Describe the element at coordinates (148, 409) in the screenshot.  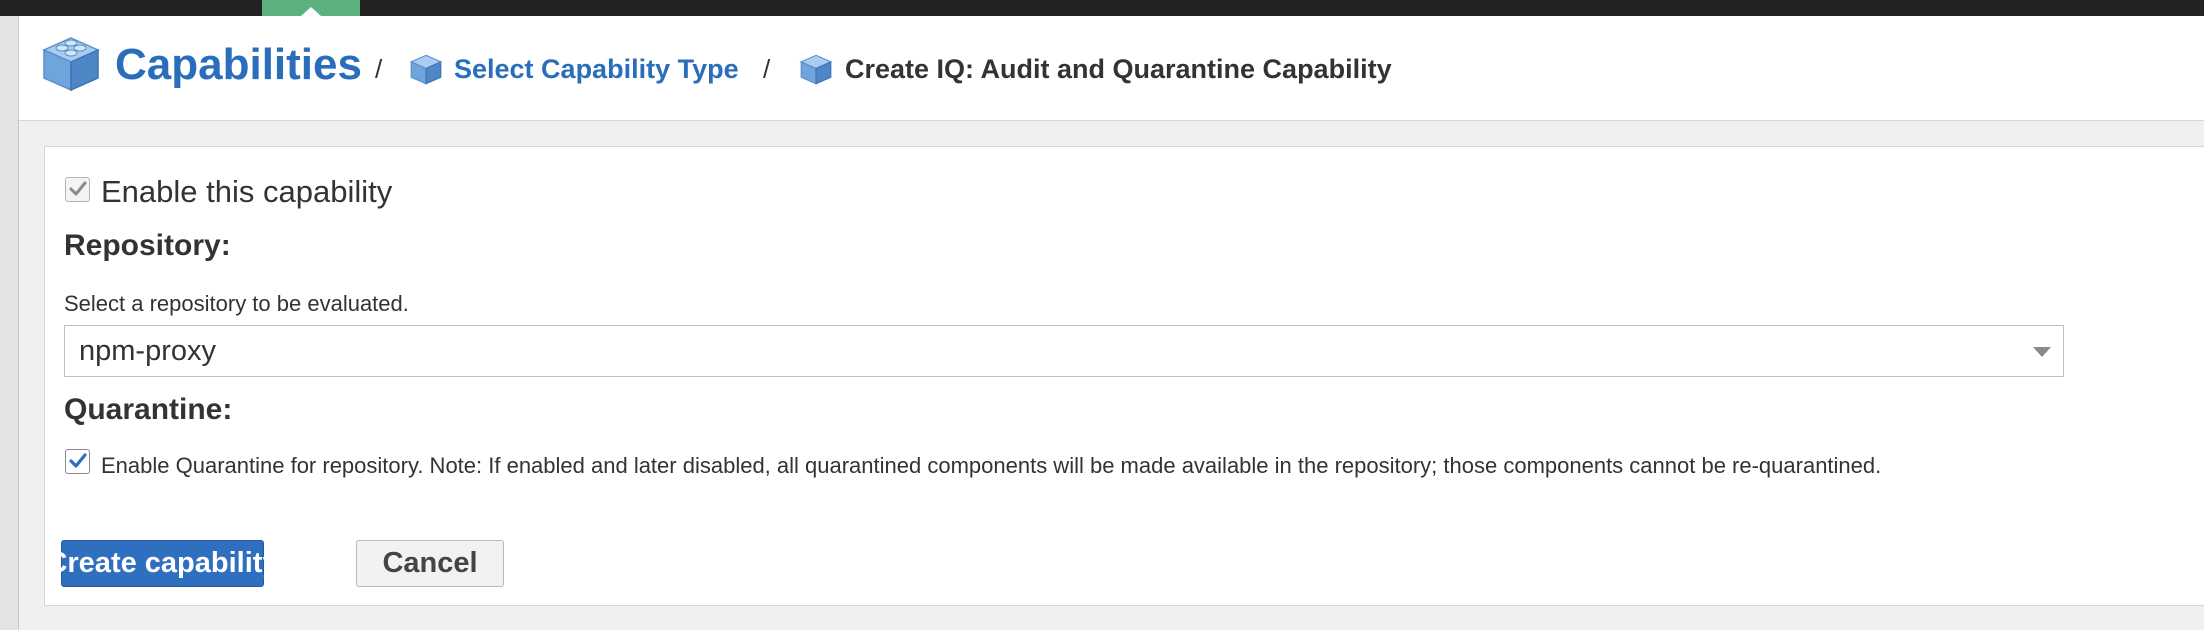
I see `quarantine-heading: Quarantine:` at that location.